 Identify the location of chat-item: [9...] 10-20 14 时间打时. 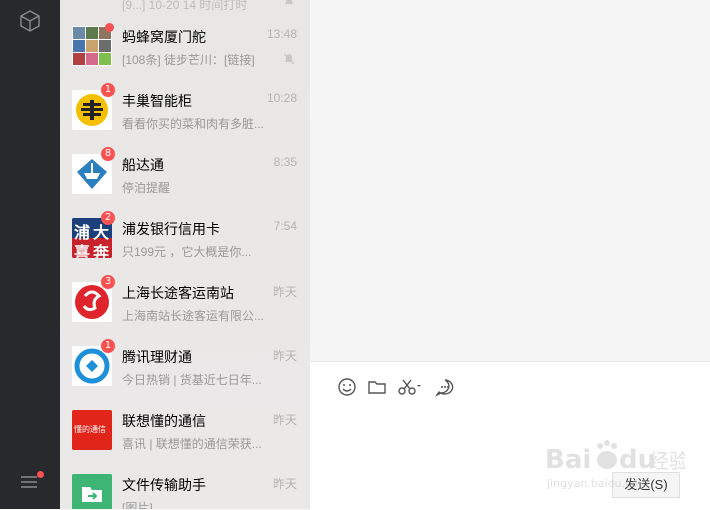
(185, 7).